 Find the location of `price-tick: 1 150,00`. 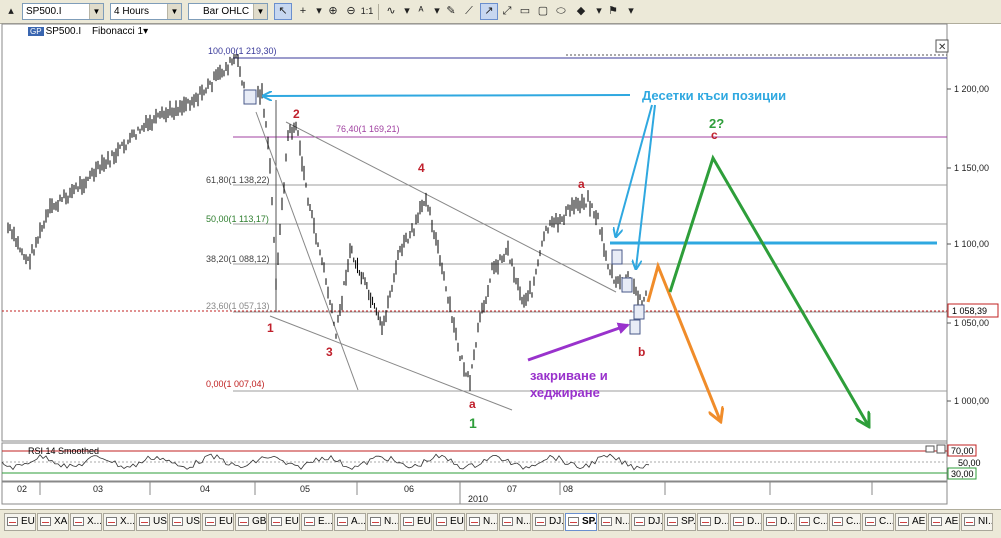

price-tick: 1 150,00 is located at coordinates (971, 168).